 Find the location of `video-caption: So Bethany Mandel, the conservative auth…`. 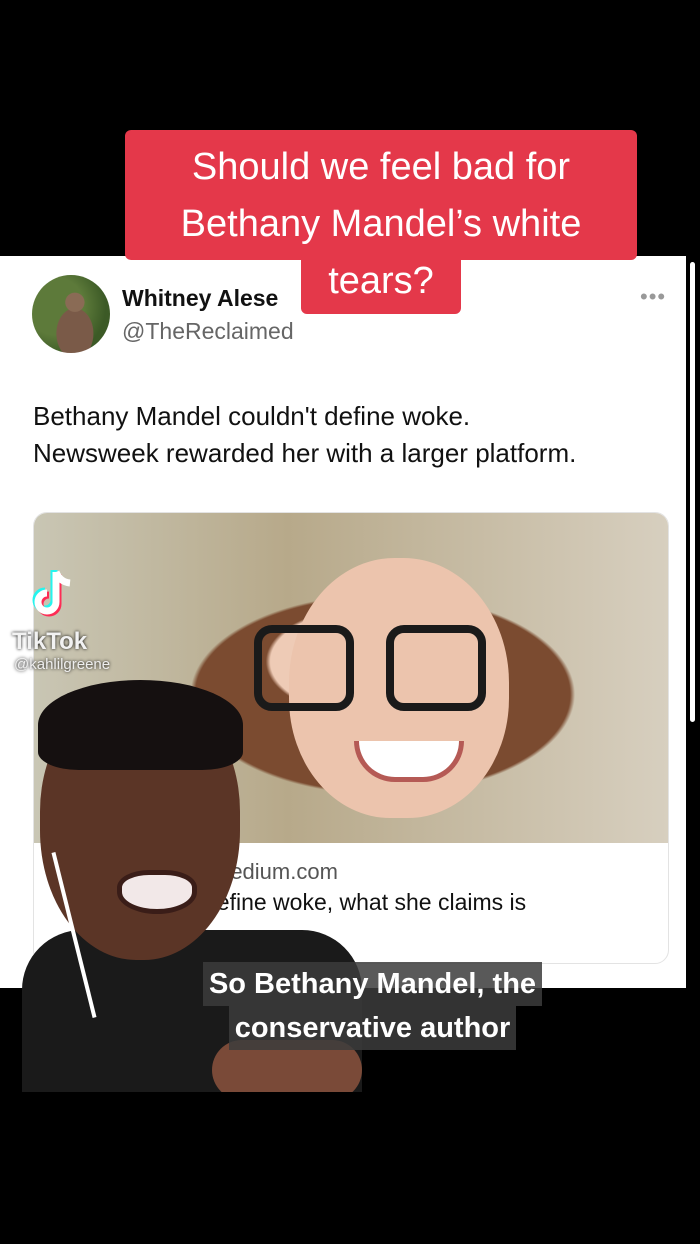

video-caption: So Bethany Mandel, the conservative auth… is located at coordinates (372, 1006).